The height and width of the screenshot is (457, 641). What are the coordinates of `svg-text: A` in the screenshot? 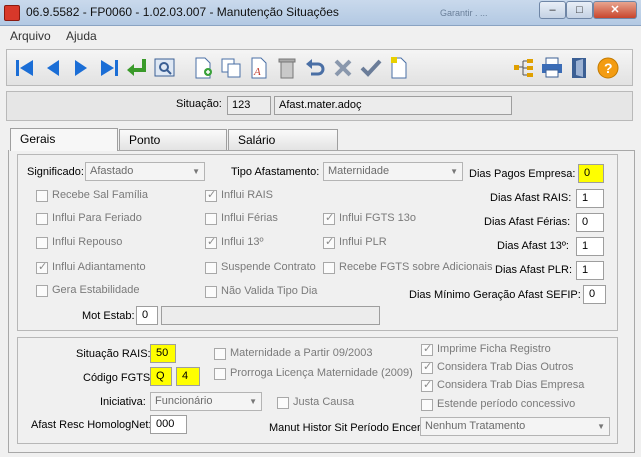 It's located at (257, 72).